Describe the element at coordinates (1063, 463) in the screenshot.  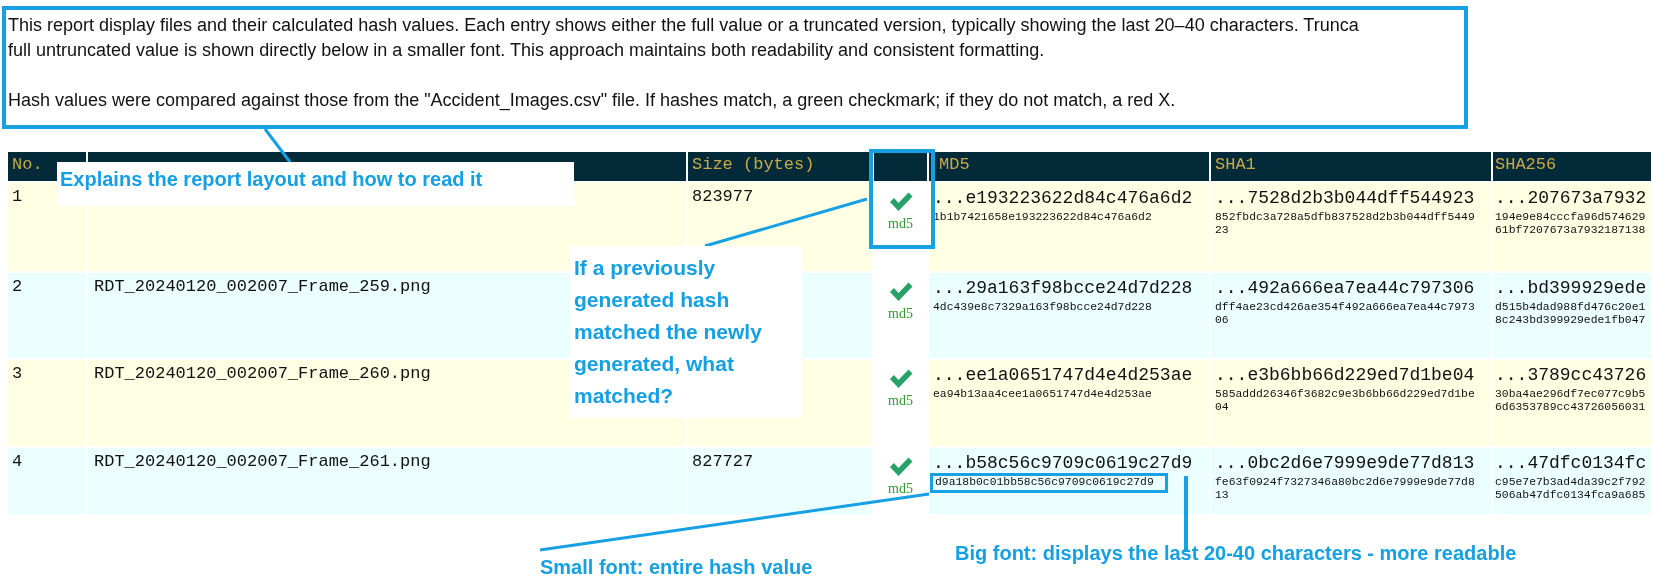
I see `hash-short: ...b58c56c9709c0619c27d9` at that location.